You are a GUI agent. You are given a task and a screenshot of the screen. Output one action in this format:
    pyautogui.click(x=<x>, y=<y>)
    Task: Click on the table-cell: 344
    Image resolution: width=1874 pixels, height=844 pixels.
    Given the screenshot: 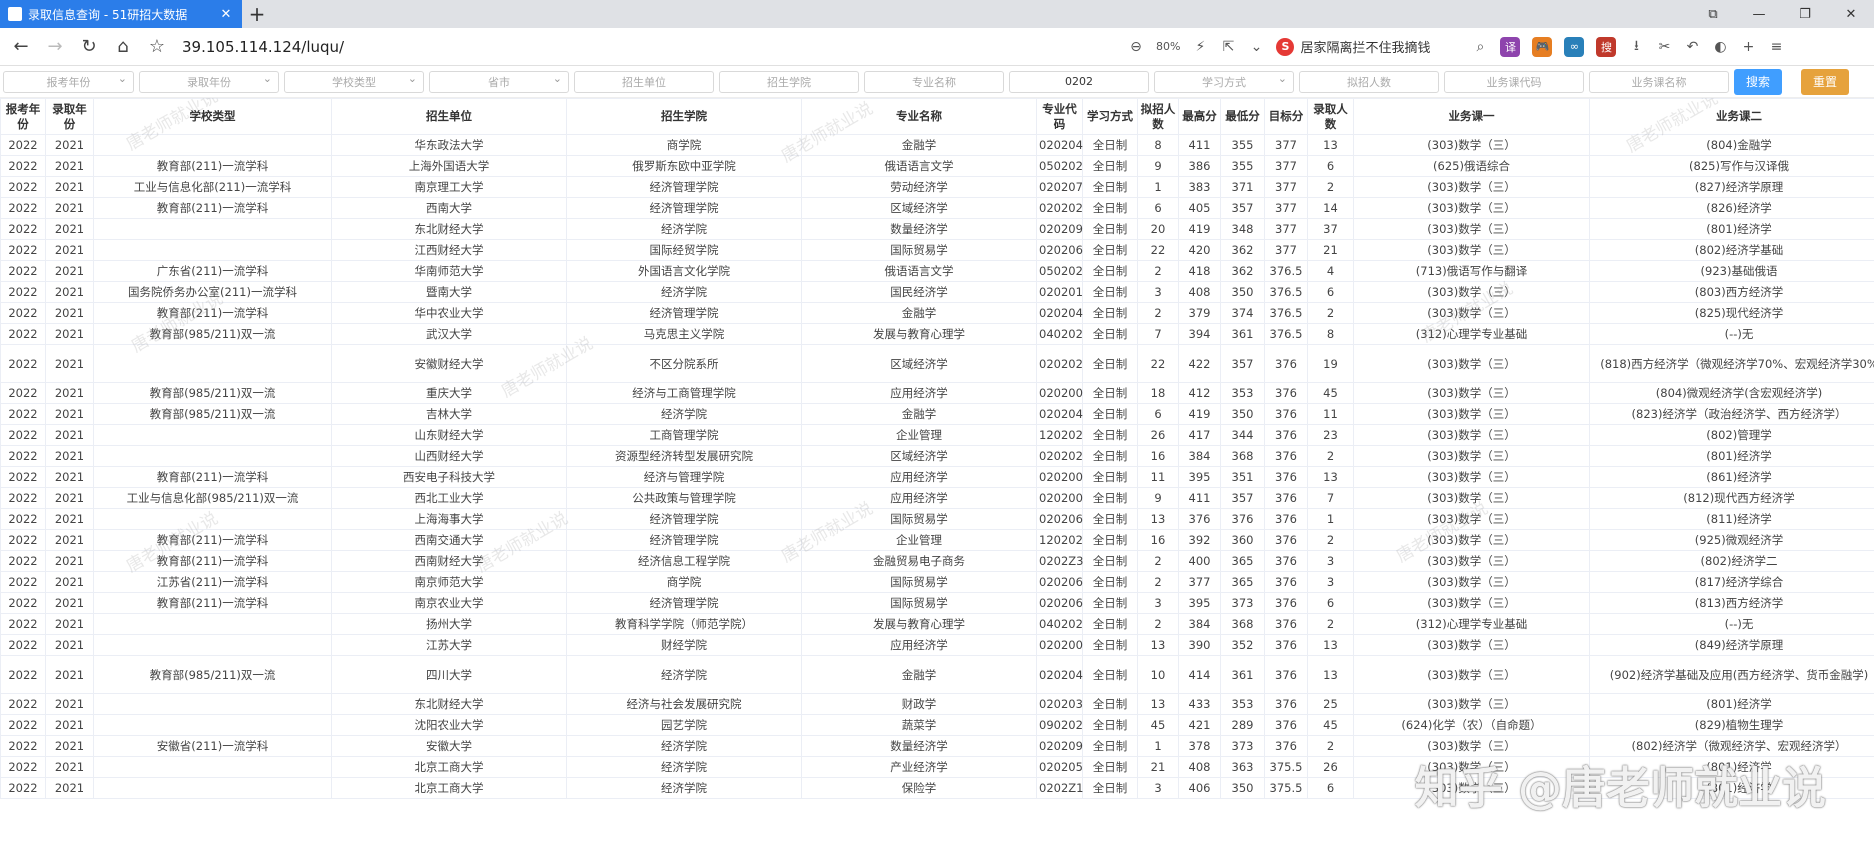 What is the action you would take?
    pyautogui.click(x=1242, y=435)
    